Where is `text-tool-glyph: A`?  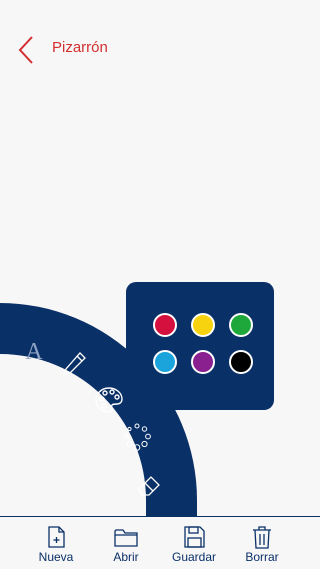
text-tool-glyph: A is located at coordinates (34, 352).